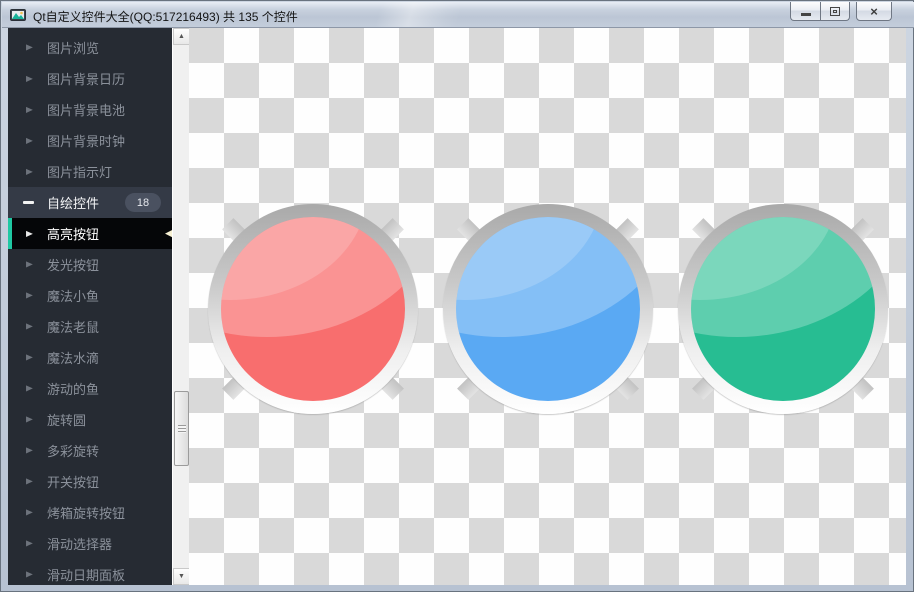 This screenshot has width=914, height=592. Describe the element at coordinates (181, 306) in the screenshot. I see `sidebar-scrollbar: ▲ ▼` at that location.